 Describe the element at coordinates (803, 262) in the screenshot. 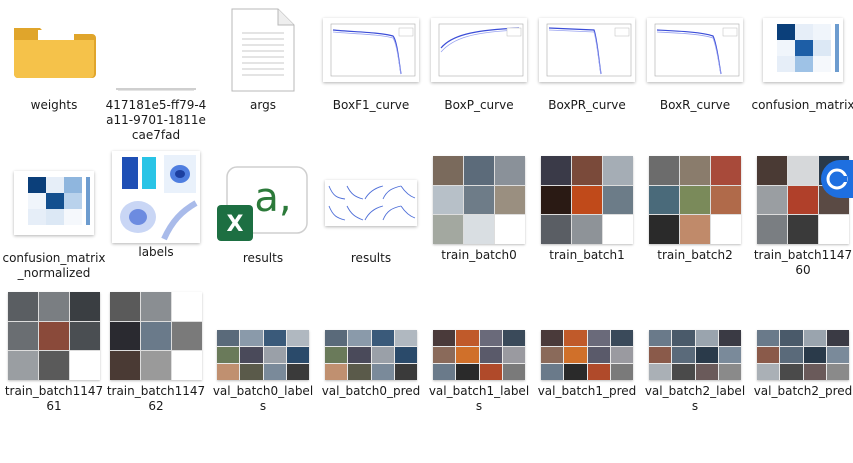

I see `file-label: train_batch114760` at that location.